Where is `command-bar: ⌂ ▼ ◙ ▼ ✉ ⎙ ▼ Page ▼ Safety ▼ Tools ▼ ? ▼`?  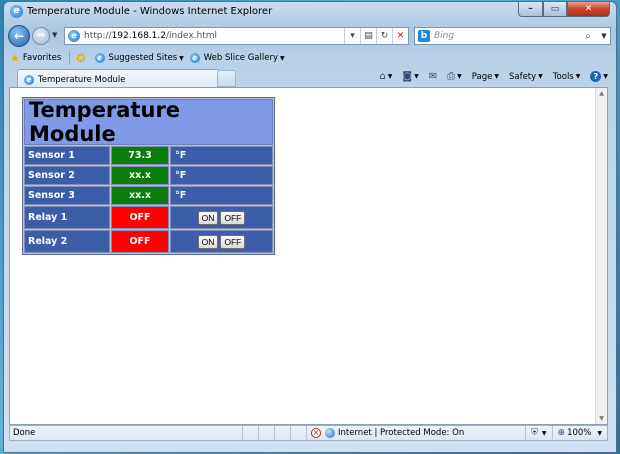 command-bar: ⌂ ▼ ◙ ▼ ✉ ⎙ ▼ Page ▼ Safety ▼ Tools ▼ ? ▼ is located at coordinates (488, 76).